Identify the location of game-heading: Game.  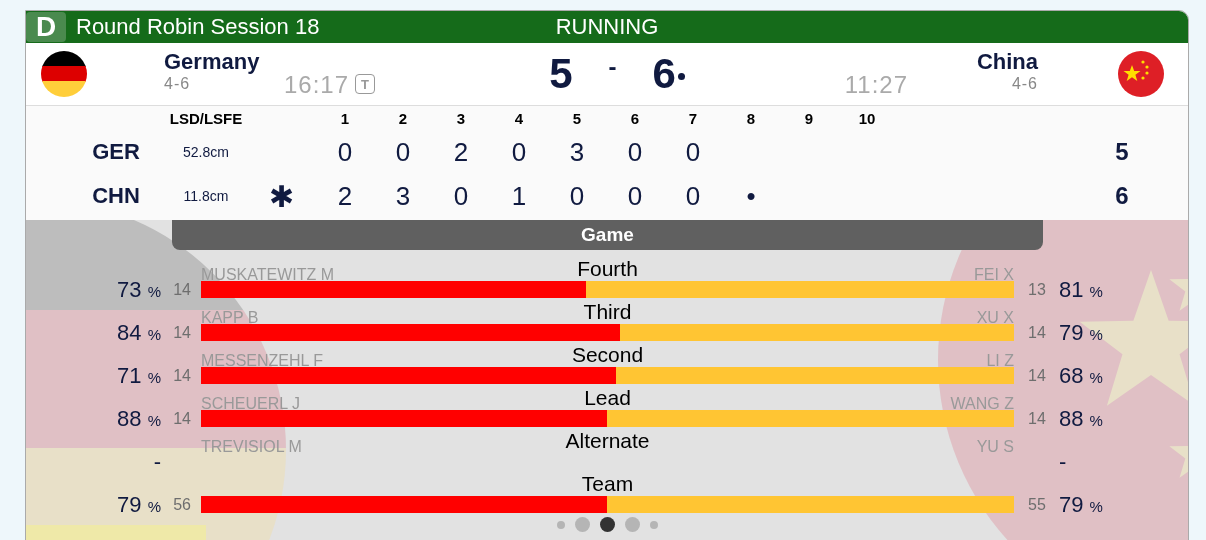
(607, 235).